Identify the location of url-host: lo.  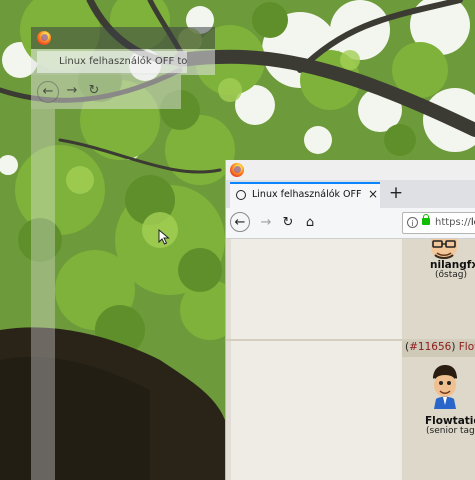
(472, 222).